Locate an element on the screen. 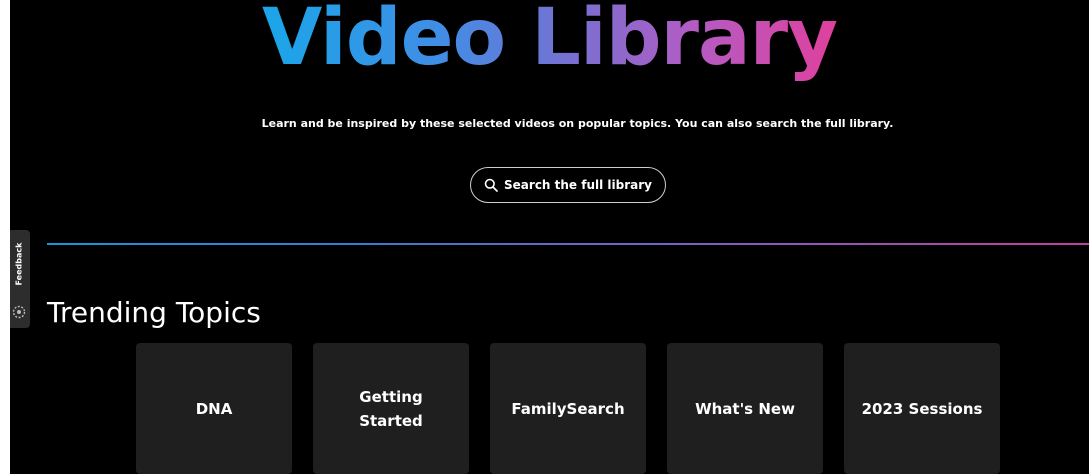  search-icon is located at coordinates (491, 185).